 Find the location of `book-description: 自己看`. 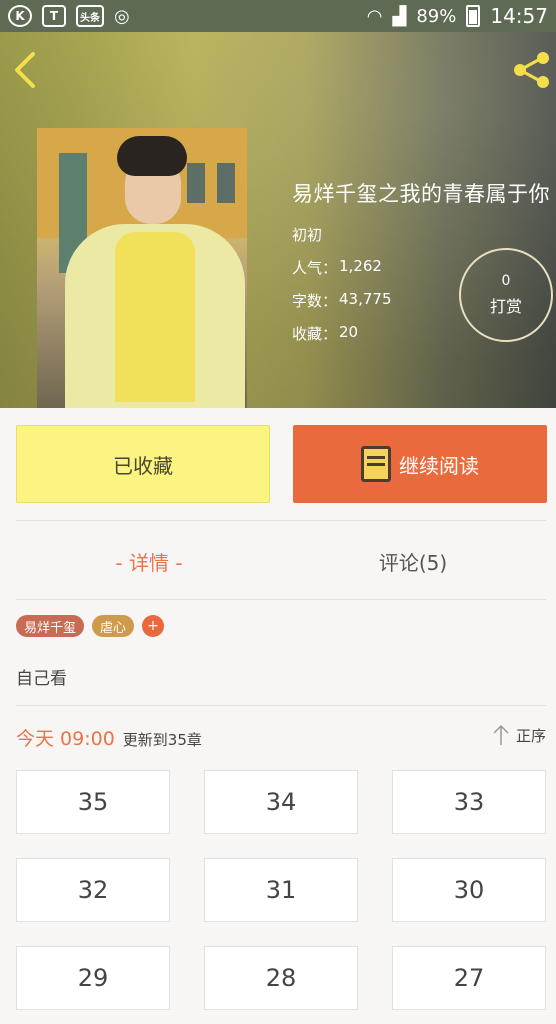

book-description: 自己看 is located at coordinates (41, 679).